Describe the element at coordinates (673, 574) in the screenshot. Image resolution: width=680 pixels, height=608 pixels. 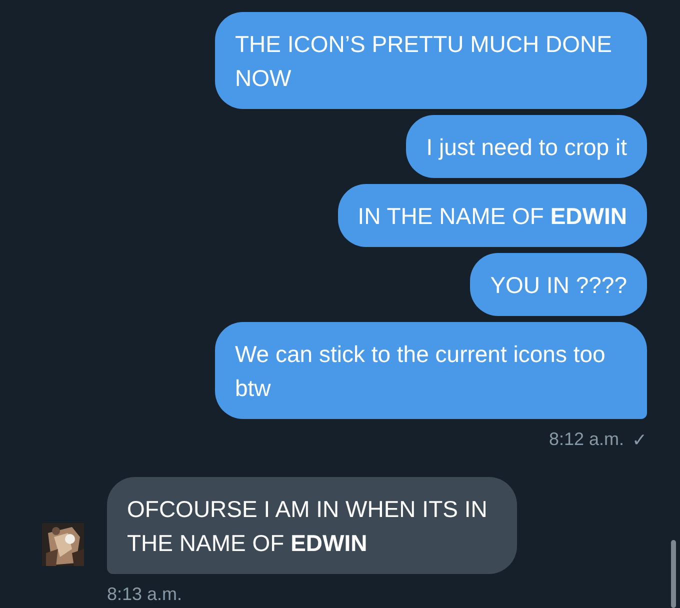
I see `scrollbar` at that location.